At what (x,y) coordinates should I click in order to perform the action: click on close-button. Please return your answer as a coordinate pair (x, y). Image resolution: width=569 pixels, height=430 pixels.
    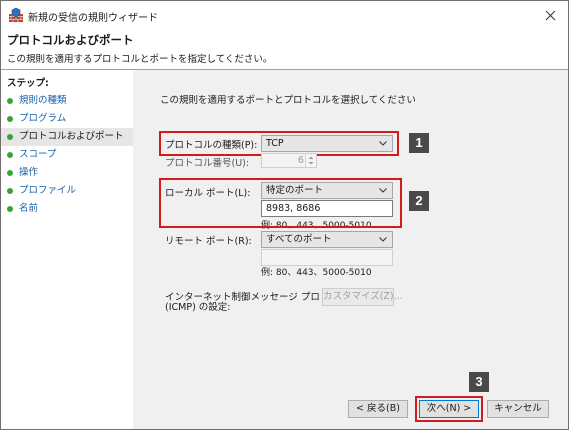
    Looking at the image, I should click on (550, 15).